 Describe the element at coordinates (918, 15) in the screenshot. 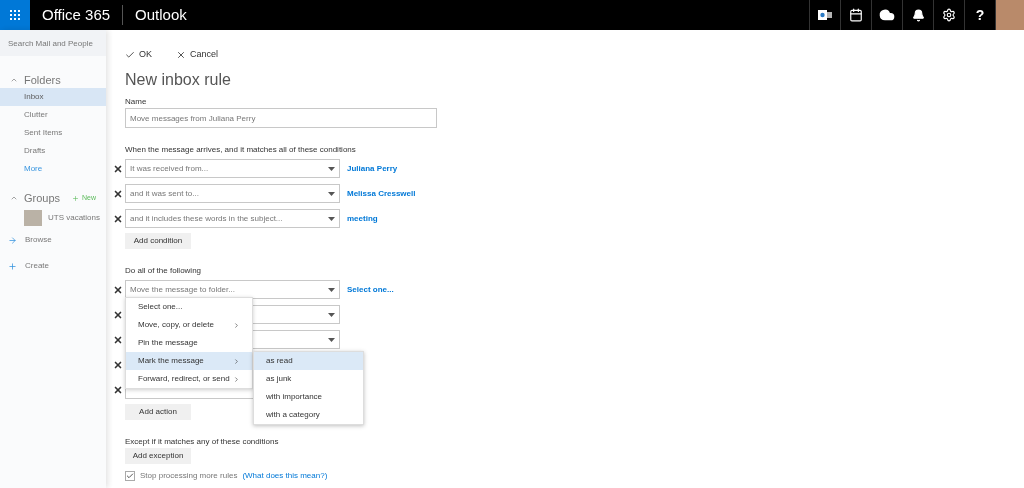

I see `bell-icon` at that location.